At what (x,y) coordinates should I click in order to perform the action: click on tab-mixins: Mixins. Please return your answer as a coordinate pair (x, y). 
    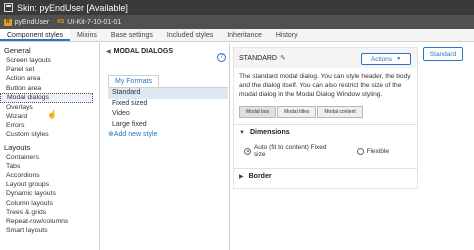
    Looking at the image, I should click on (87, 35).